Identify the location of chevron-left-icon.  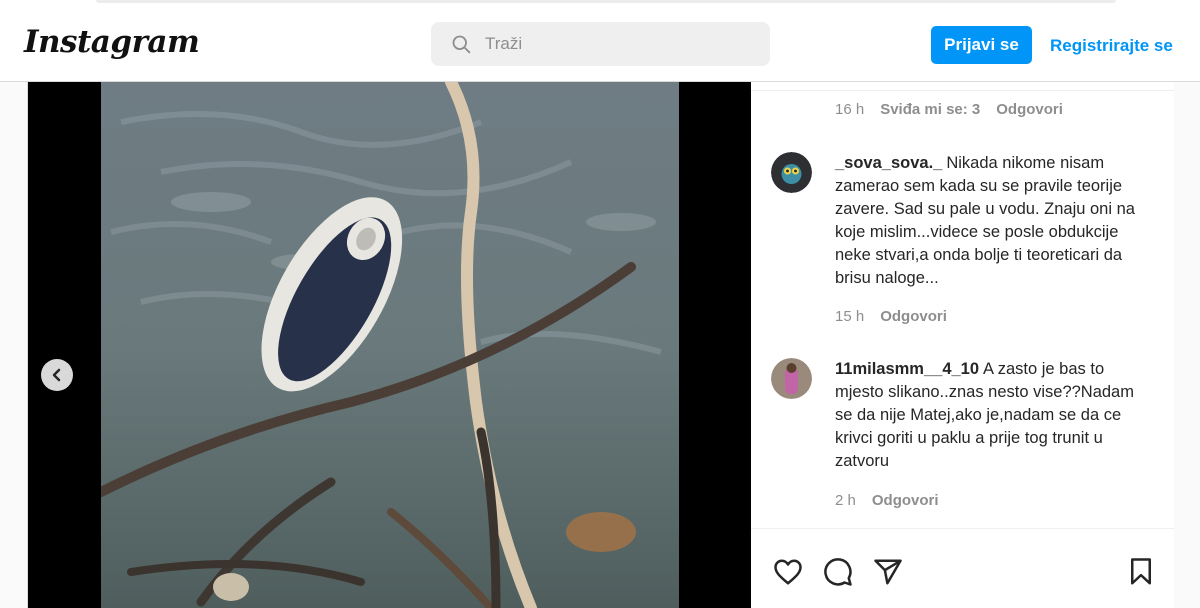
(56, 375).